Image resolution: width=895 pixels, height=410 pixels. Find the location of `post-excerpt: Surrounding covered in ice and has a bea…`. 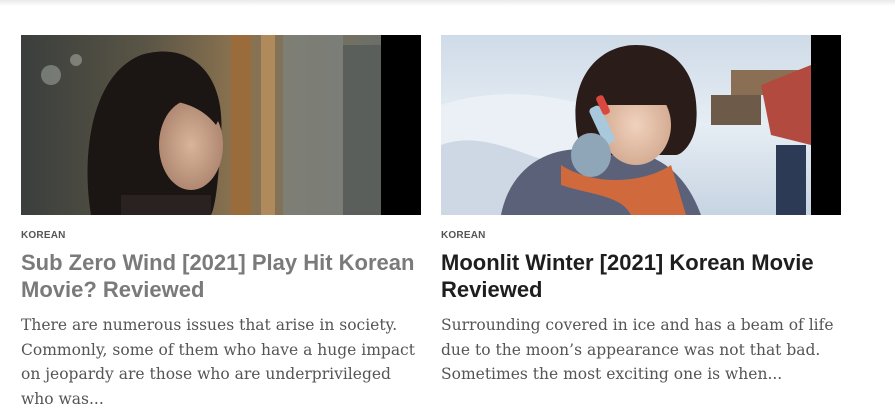

post-excerpt: Surrounding covered in ice and has a bea… is located at coordinates (637, 349).